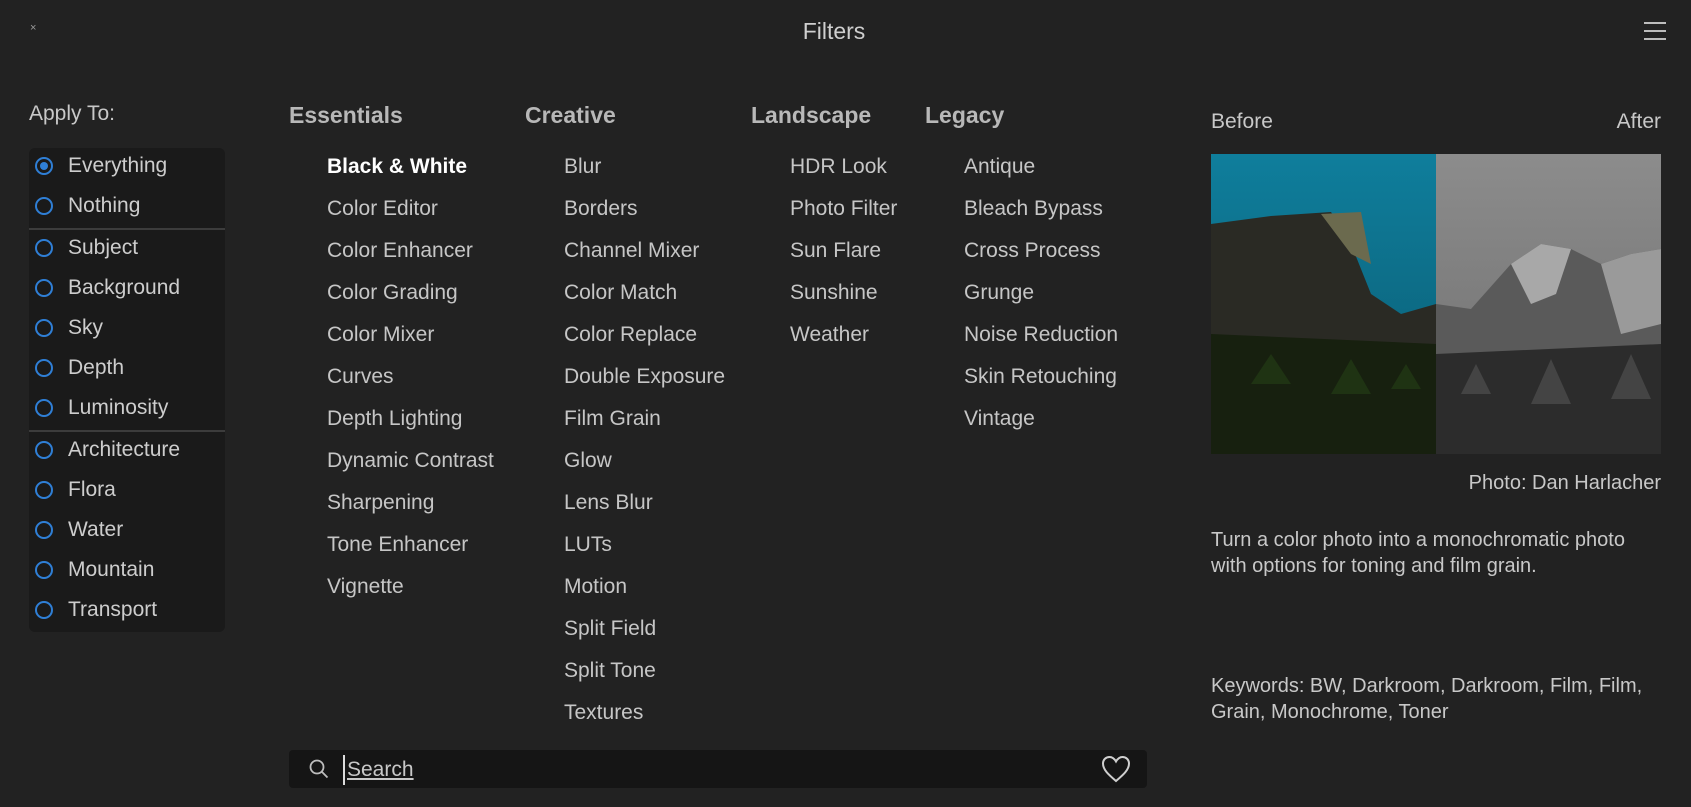  Describe the element at coordinates (834, 293) in the screenshot. I see `filter-item: Sunshine` at that location.